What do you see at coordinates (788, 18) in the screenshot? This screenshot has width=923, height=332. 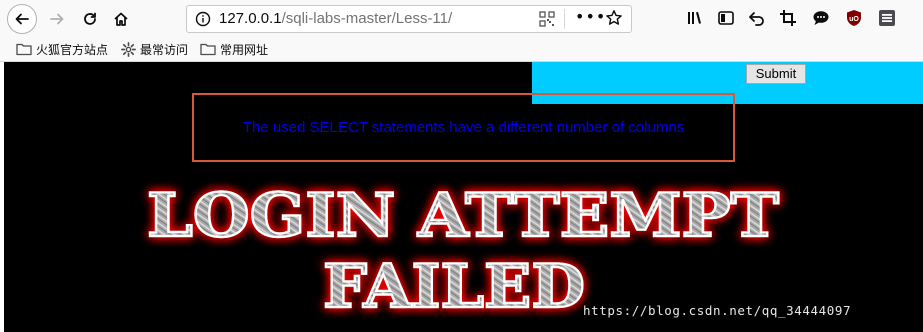 I see `crop-icon` at bounding box center [788, 18].